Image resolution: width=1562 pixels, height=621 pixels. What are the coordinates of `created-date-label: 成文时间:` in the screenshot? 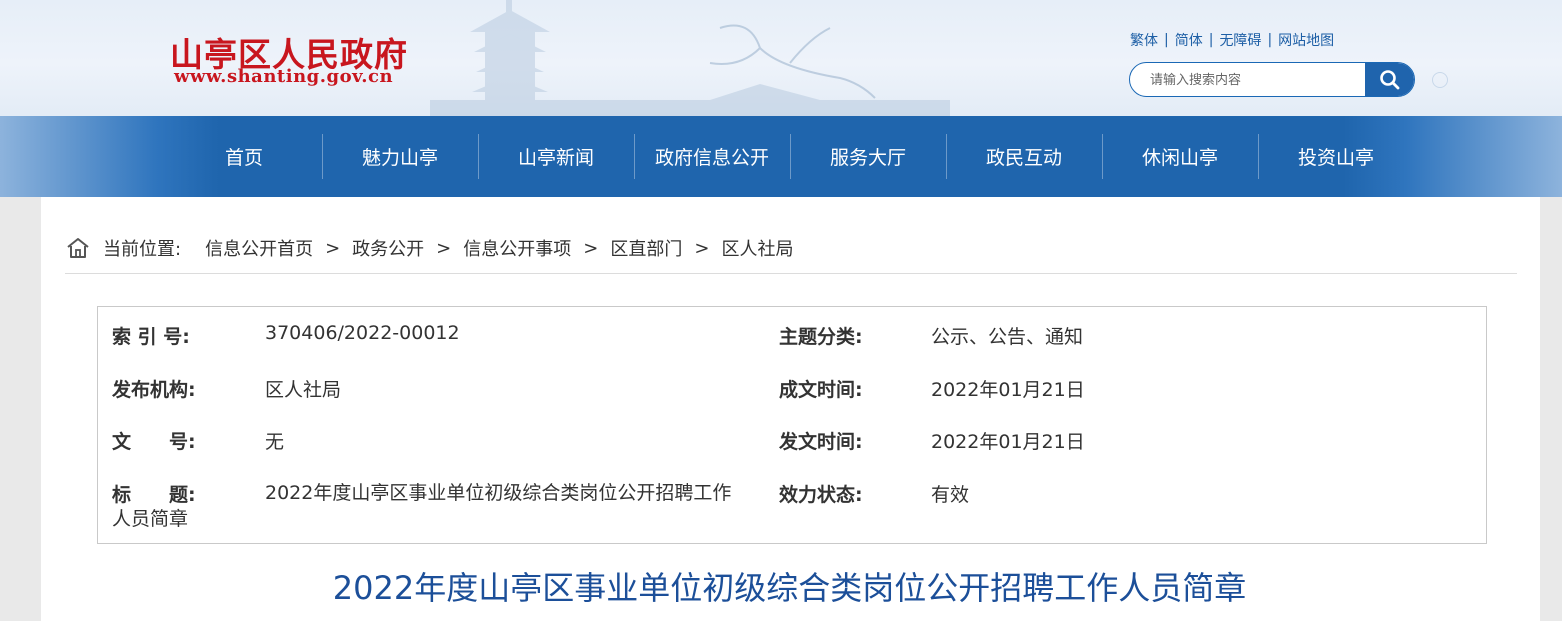 It's located at (821, 390).